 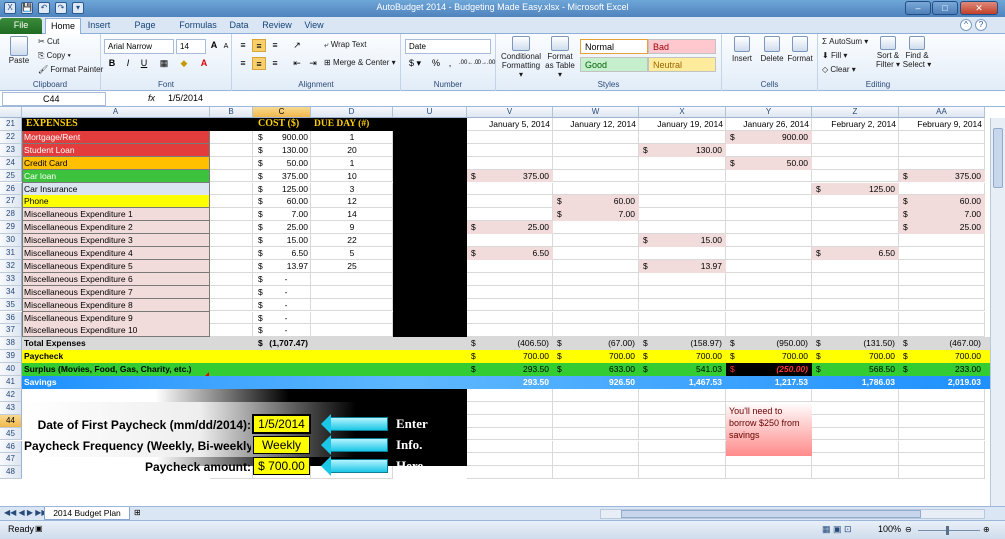 I want to click on scheduled-payment: 6.50, so click(x=513, y=253).